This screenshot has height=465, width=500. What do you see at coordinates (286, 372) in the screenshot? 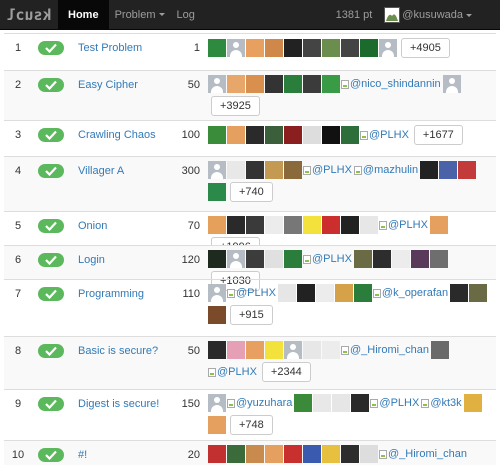
I see `more-solvers-button: +2344` at bounding box center [286, 372].